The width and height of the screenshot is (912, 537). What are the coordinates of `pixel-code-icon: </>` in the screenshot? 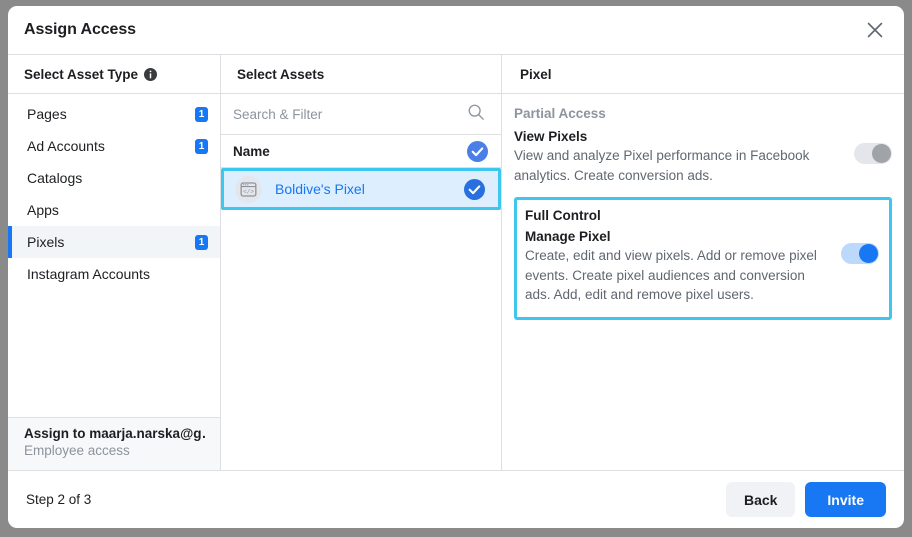 It's located at (248, 189).